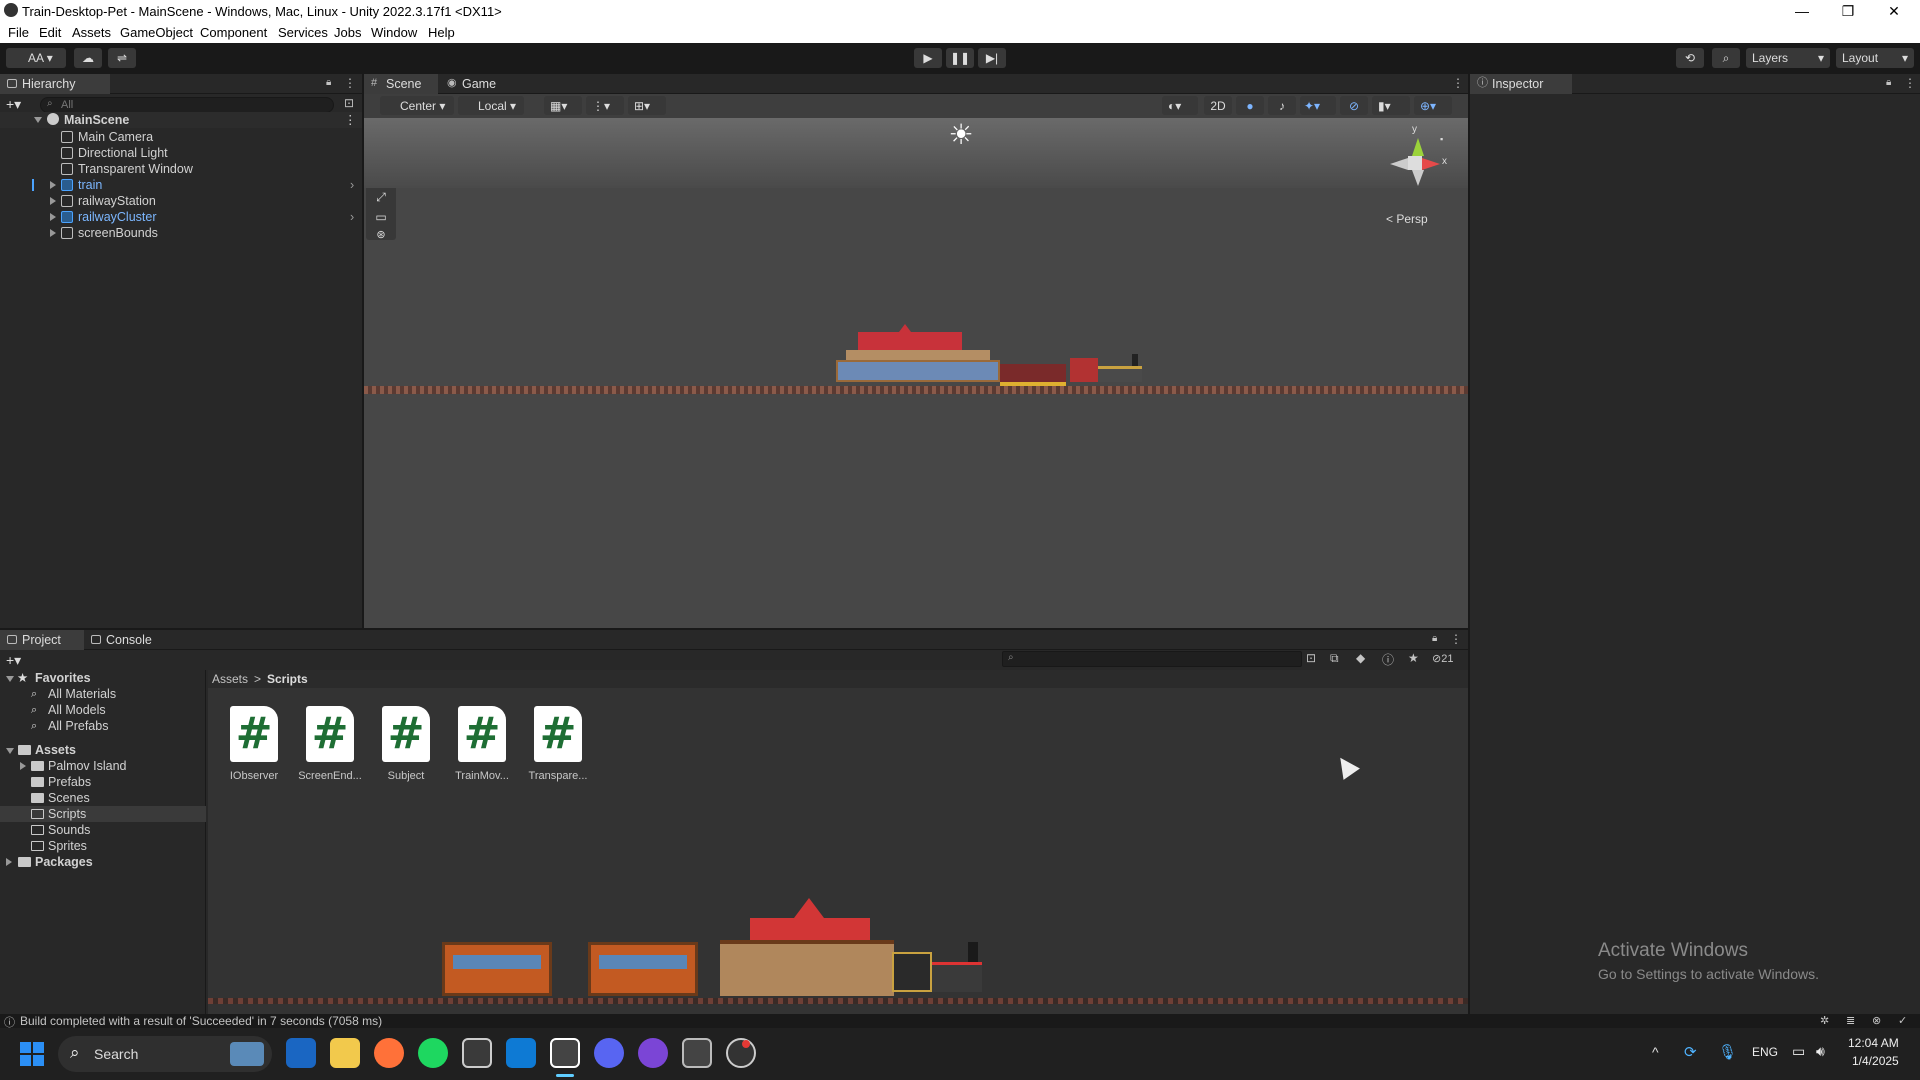  What do you see at coordinates (1431, 164) in the screenshot?
I see `gizmo-x-arrow` at bounding box center [1431, 164].